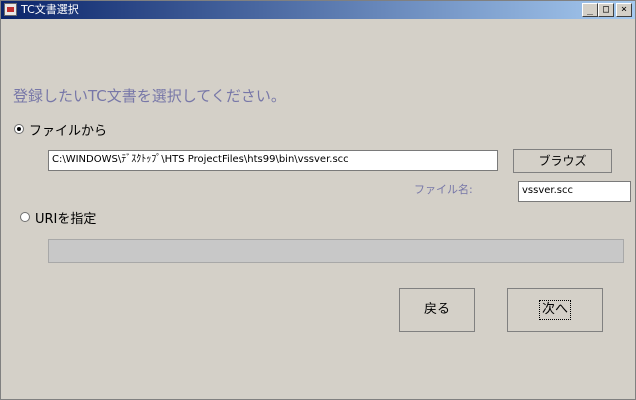 The width and height of the screenshot is (636, 400). What do you see at coordinates (19, 129) in the screenshot?
I see `file-radio` at bounding box center [19, 129].